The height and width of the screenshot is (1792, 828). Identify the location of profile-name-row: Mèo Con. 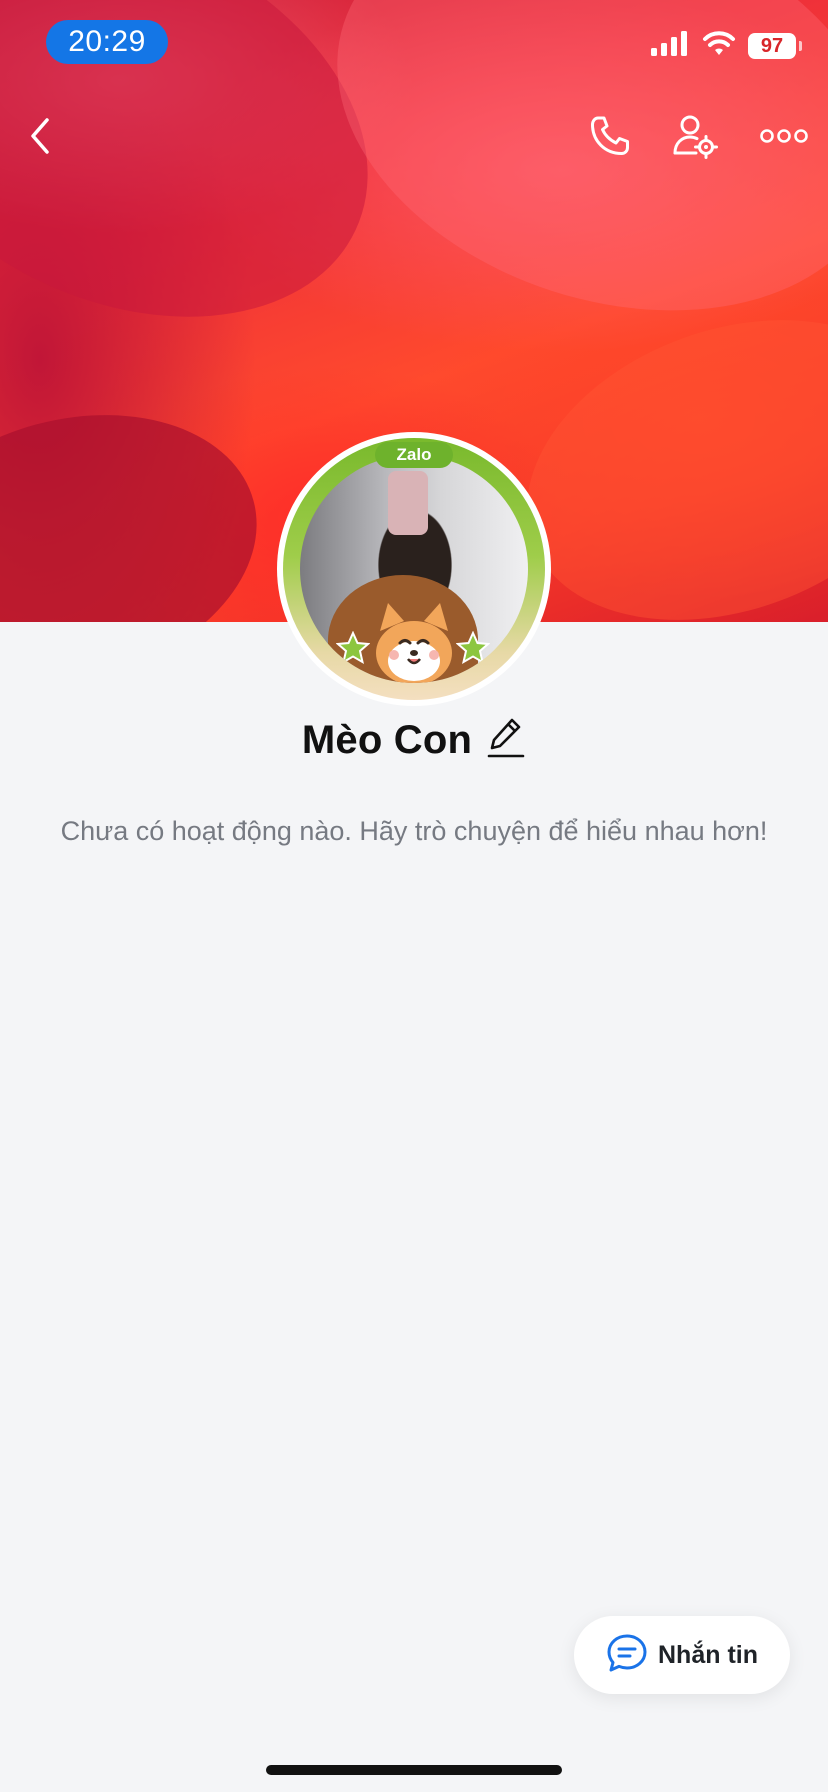
(414, 740).